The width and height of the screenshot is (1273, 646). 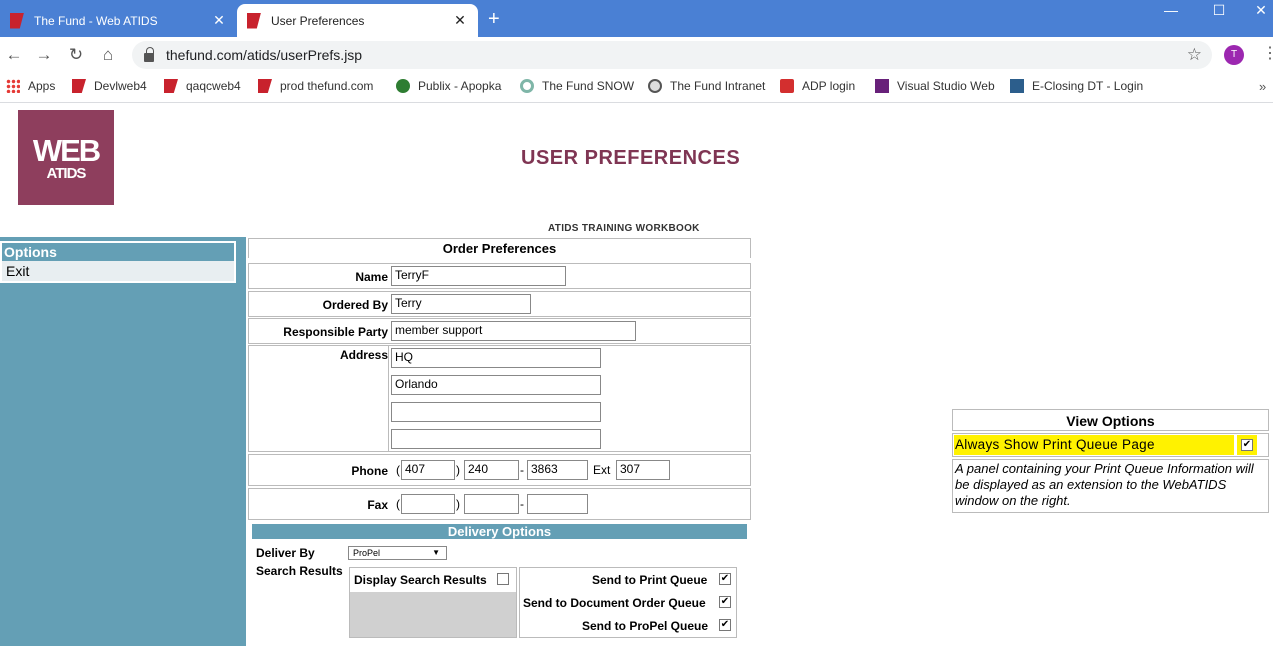 What do you see at coordinates (318, 20) in the screenshot?
I see `tab-title: User Preferences` at bounding box center [318, 20].